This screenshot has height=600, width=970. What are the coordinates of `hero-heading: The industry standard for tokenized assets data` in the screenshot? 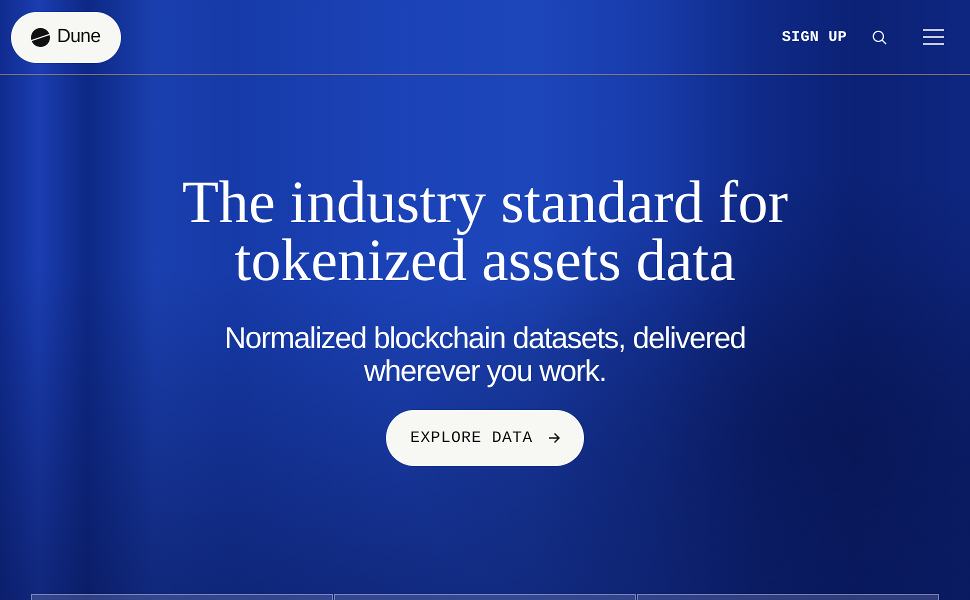 It's located at (485, 231).